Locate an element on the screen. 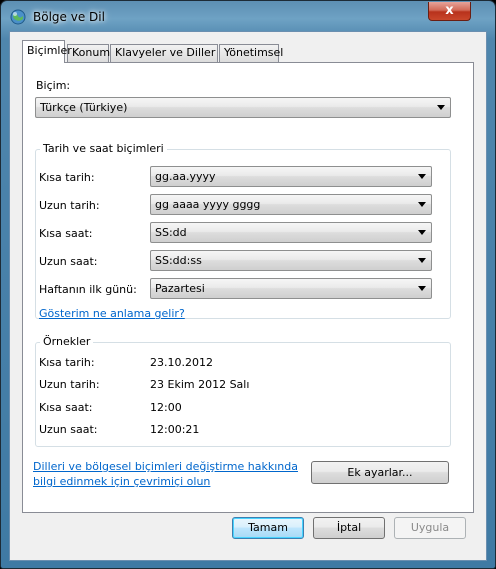 This screenshot has width=496, height=569. long-date-value: gg aaaa yyyy gggg is located at coordinates (208, 204).